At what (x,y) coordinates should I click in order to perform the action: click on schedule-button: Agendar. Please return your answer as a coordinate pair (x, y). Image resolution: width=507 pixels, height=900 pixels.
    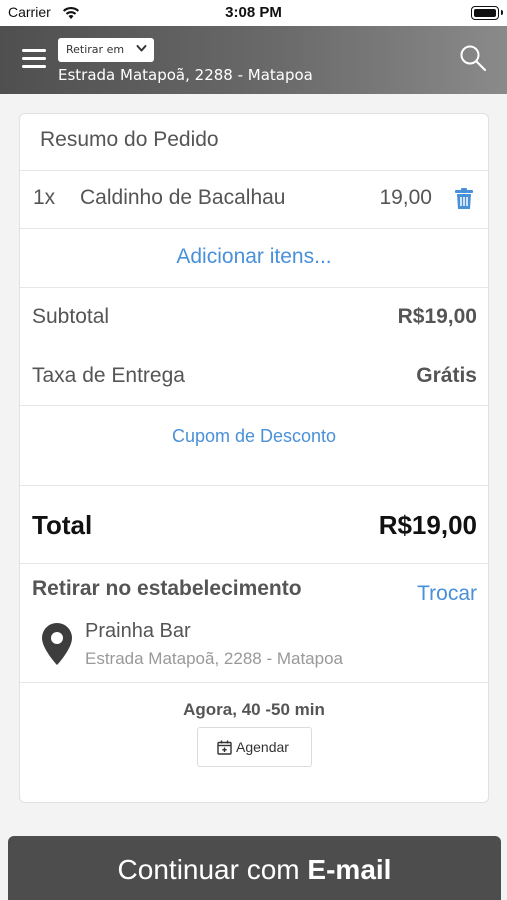
    Looking at the image, I should click on (254, 747).